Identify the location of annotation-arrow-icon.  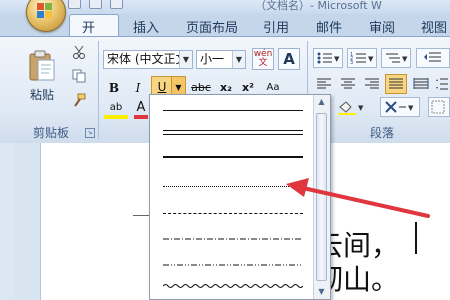
(358, 198).